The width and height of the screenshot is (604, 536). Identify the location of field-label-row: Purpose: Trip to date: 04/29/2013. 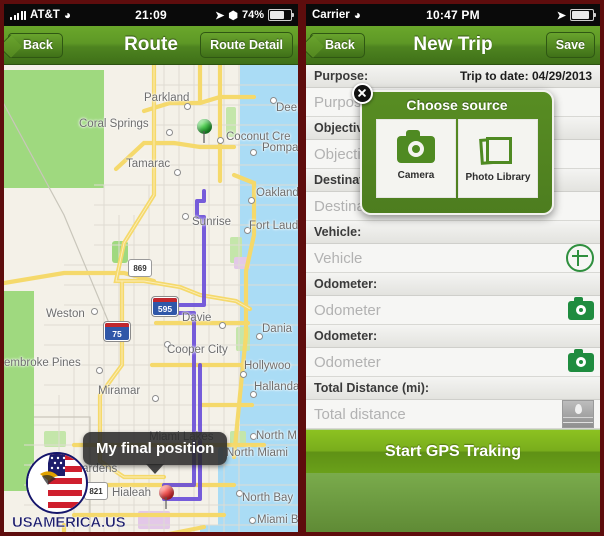
(453, 76).